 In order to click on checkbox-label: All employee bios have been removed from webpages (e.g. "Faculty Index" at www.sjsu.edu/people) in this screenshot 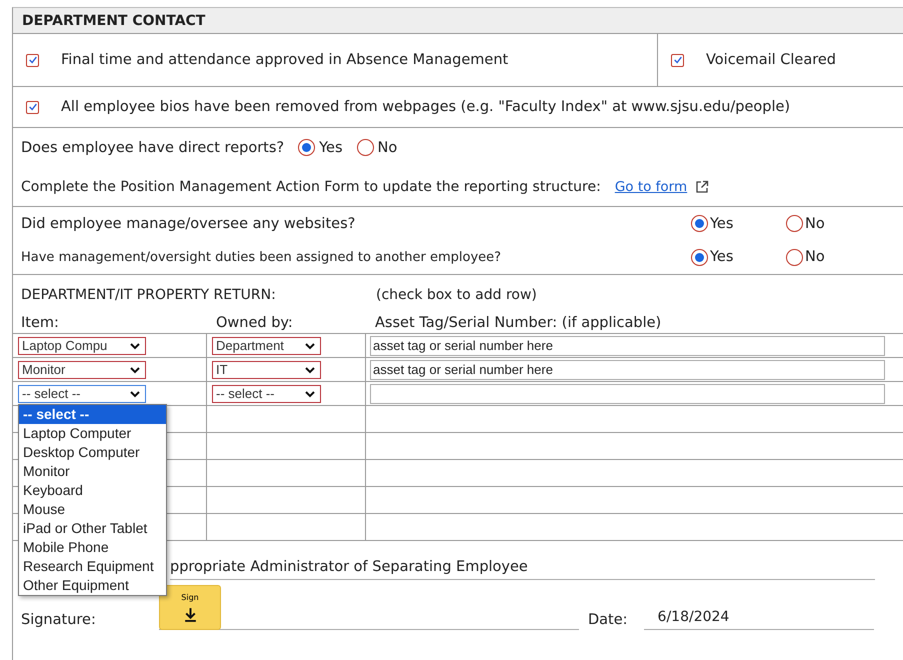, I will do `click(425, 107)`.